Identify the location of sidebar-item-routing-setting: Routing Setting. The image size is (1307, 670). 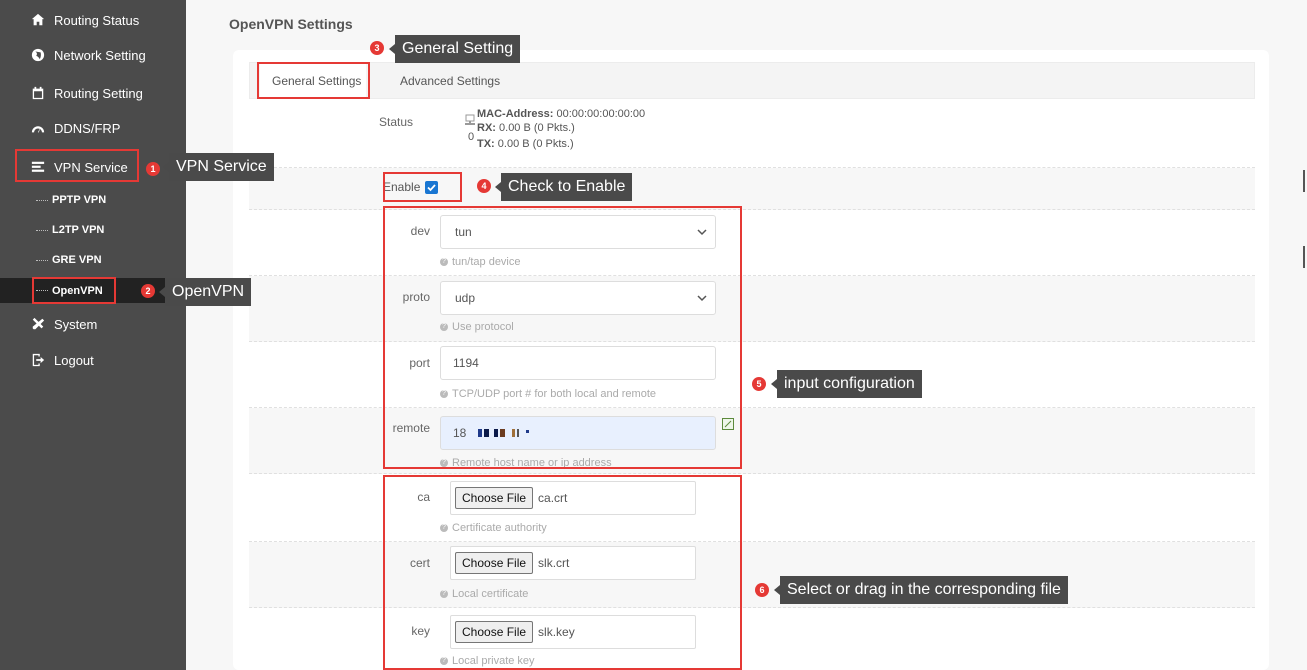
(93, 93).